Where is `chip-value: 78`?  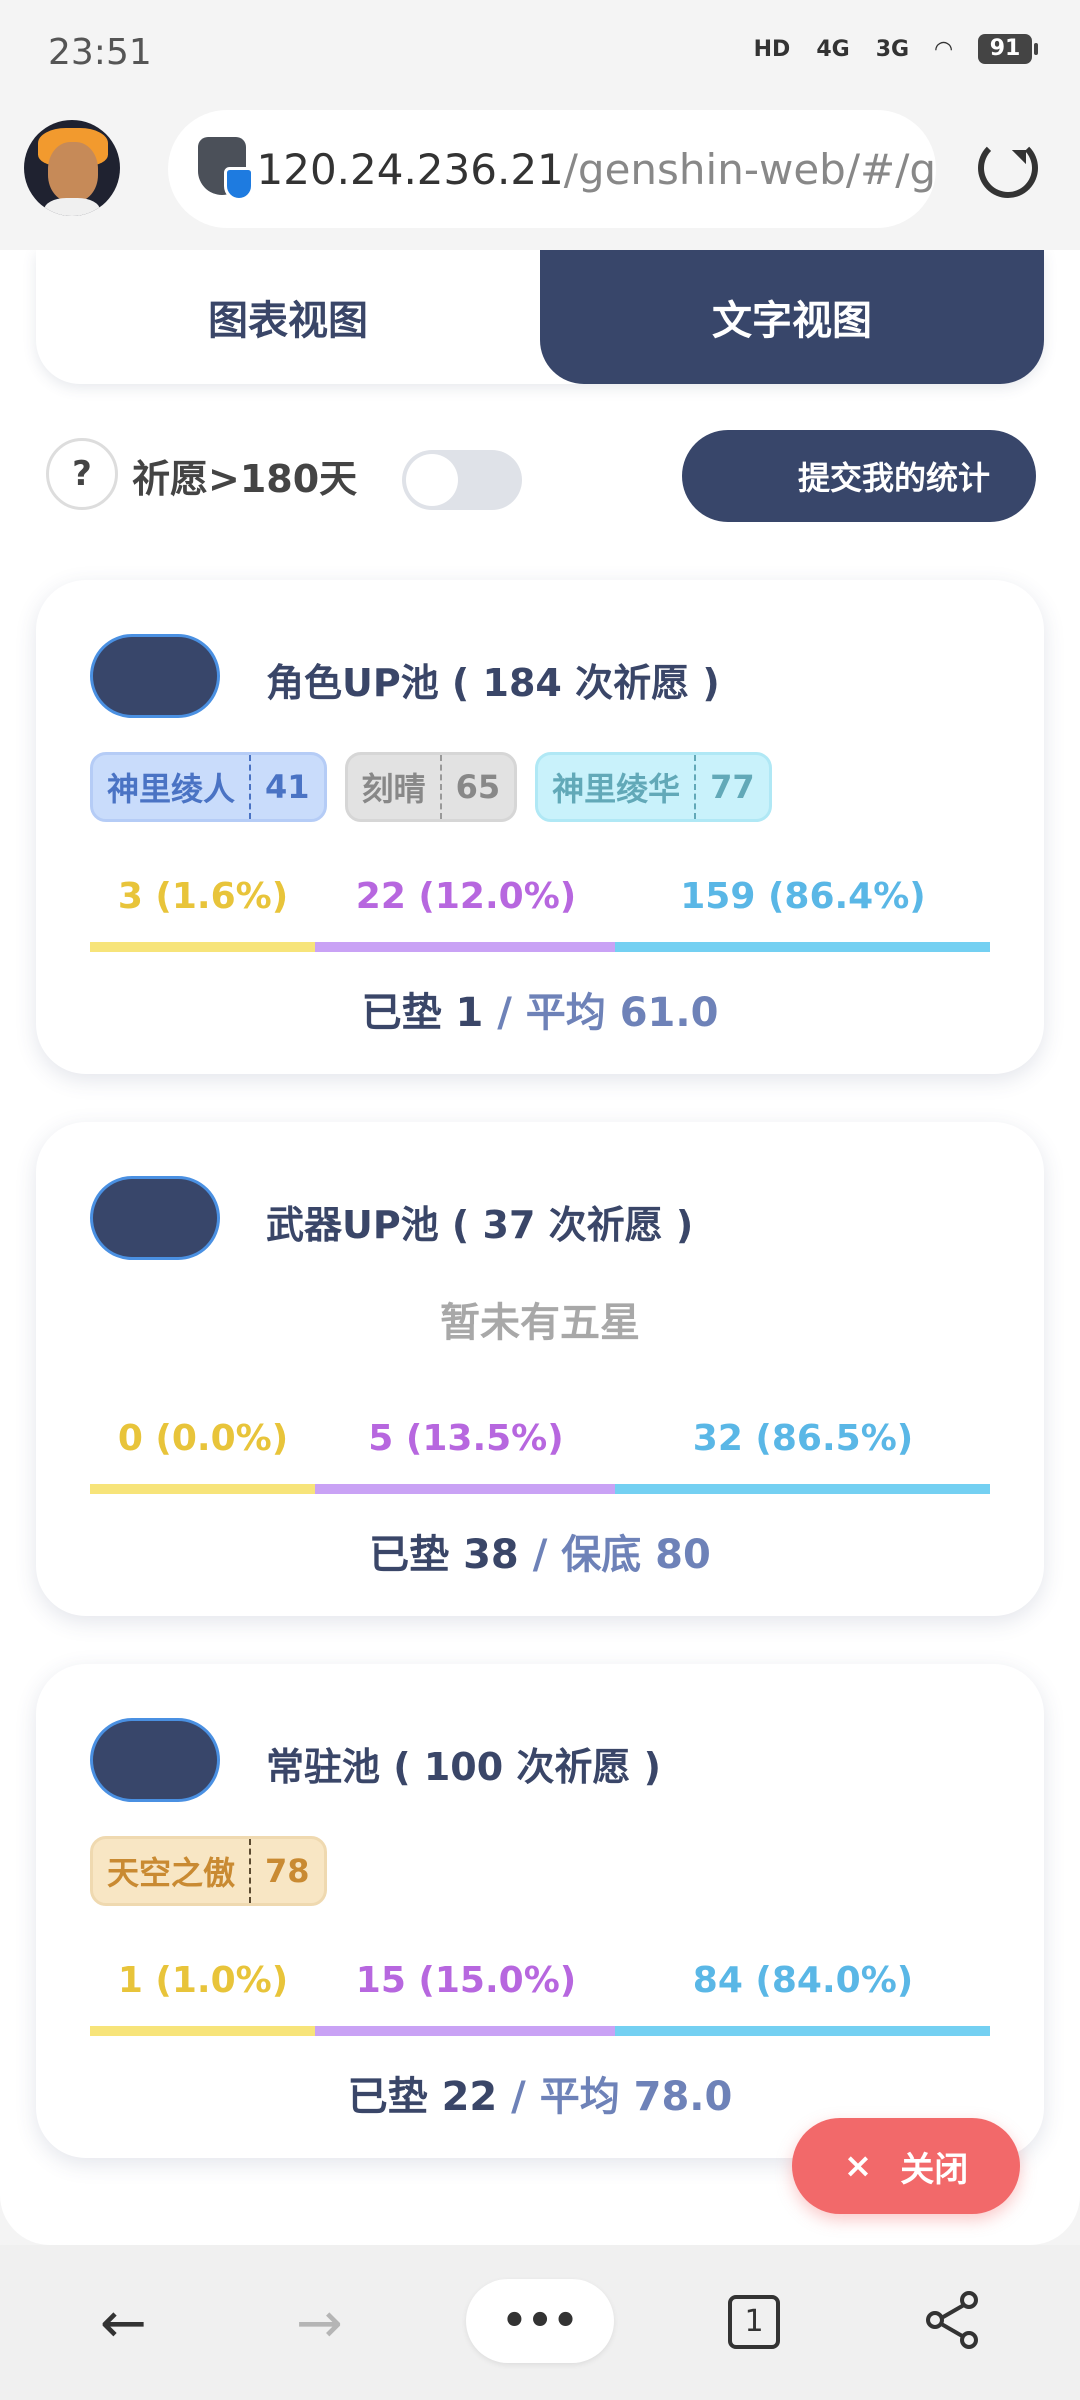 chip-value: 78 is located at coordinates (286, 1871).